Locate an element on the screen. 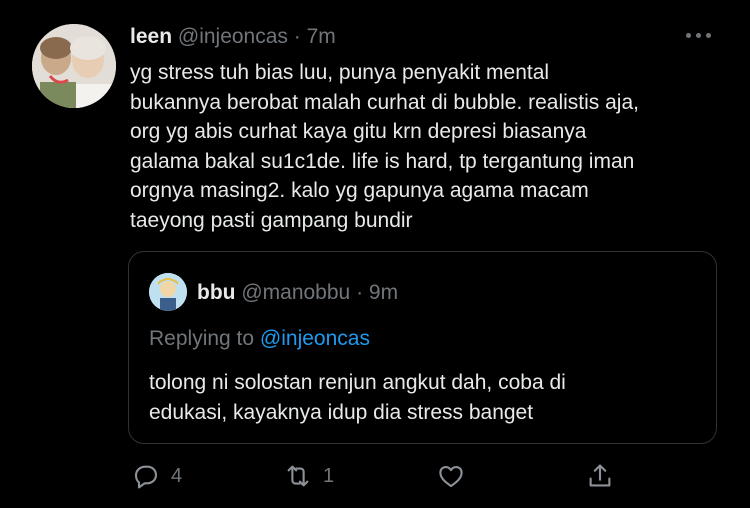  reply-button: 4 is located at coordinates (156, 476).